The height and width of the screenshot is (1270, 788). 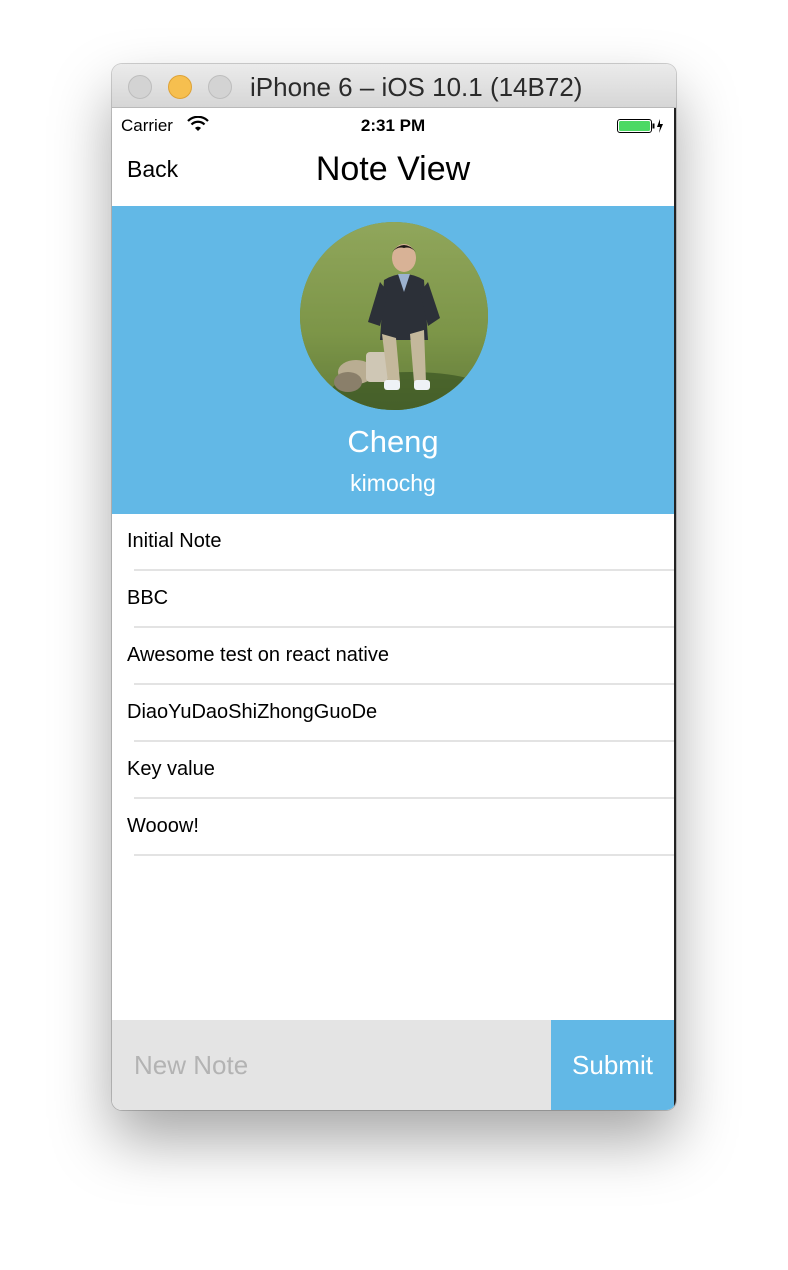 I want to click on note-text: BBC, so click(x=148, y=598).